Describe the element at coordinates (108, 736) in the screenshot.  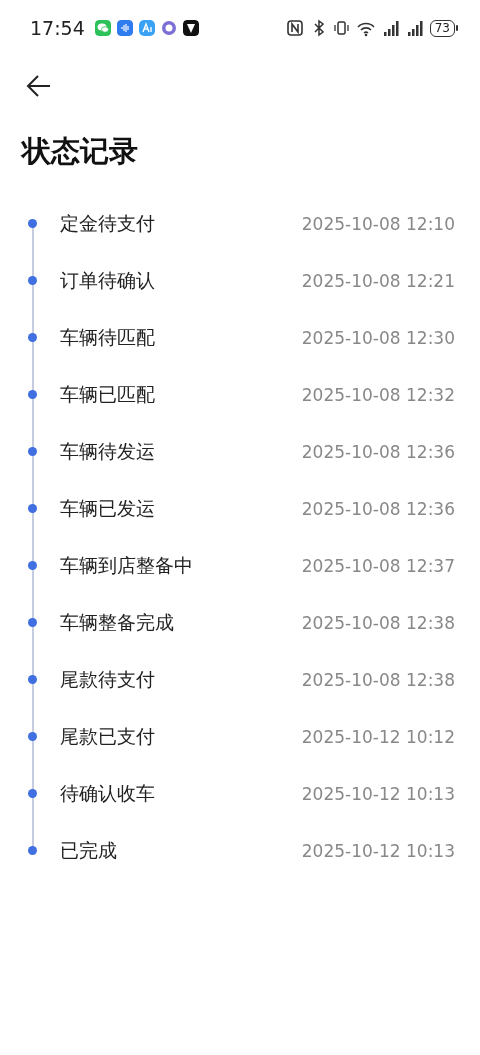
I see `status-label: 尾款已支付` at that location.